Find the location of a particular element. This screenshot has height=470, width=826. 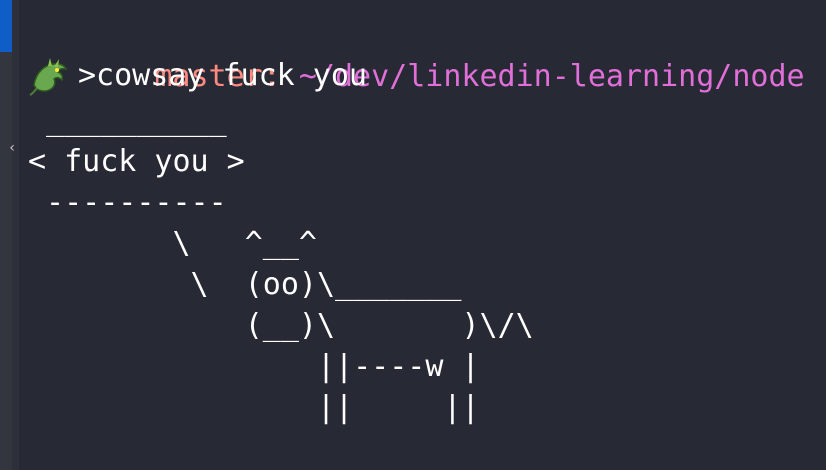

output-line: < fuck you > is located at coordinates (136, 161).